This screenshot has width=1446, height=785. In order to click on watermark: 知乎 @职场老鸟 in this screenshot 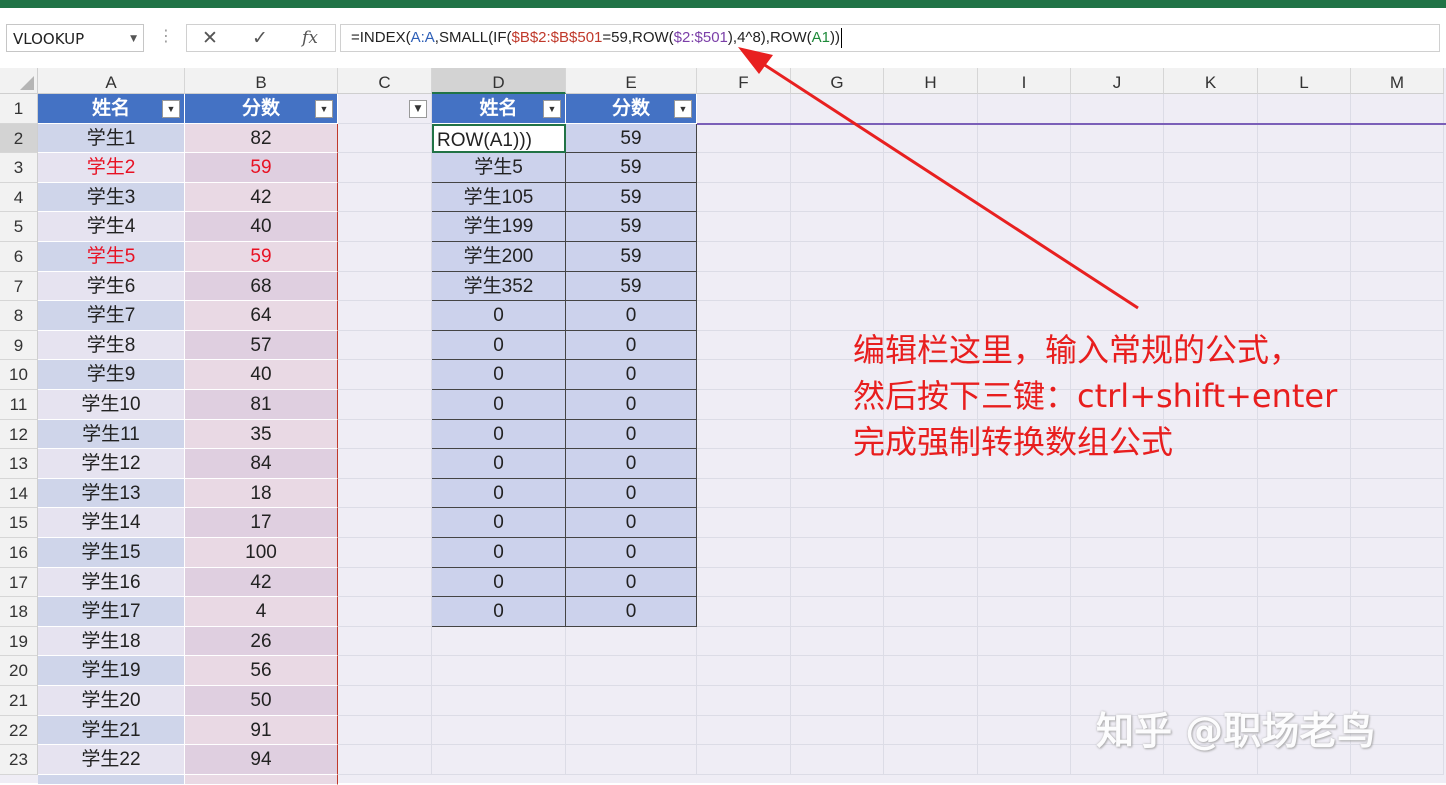, I will do `click(1236, 731)`.